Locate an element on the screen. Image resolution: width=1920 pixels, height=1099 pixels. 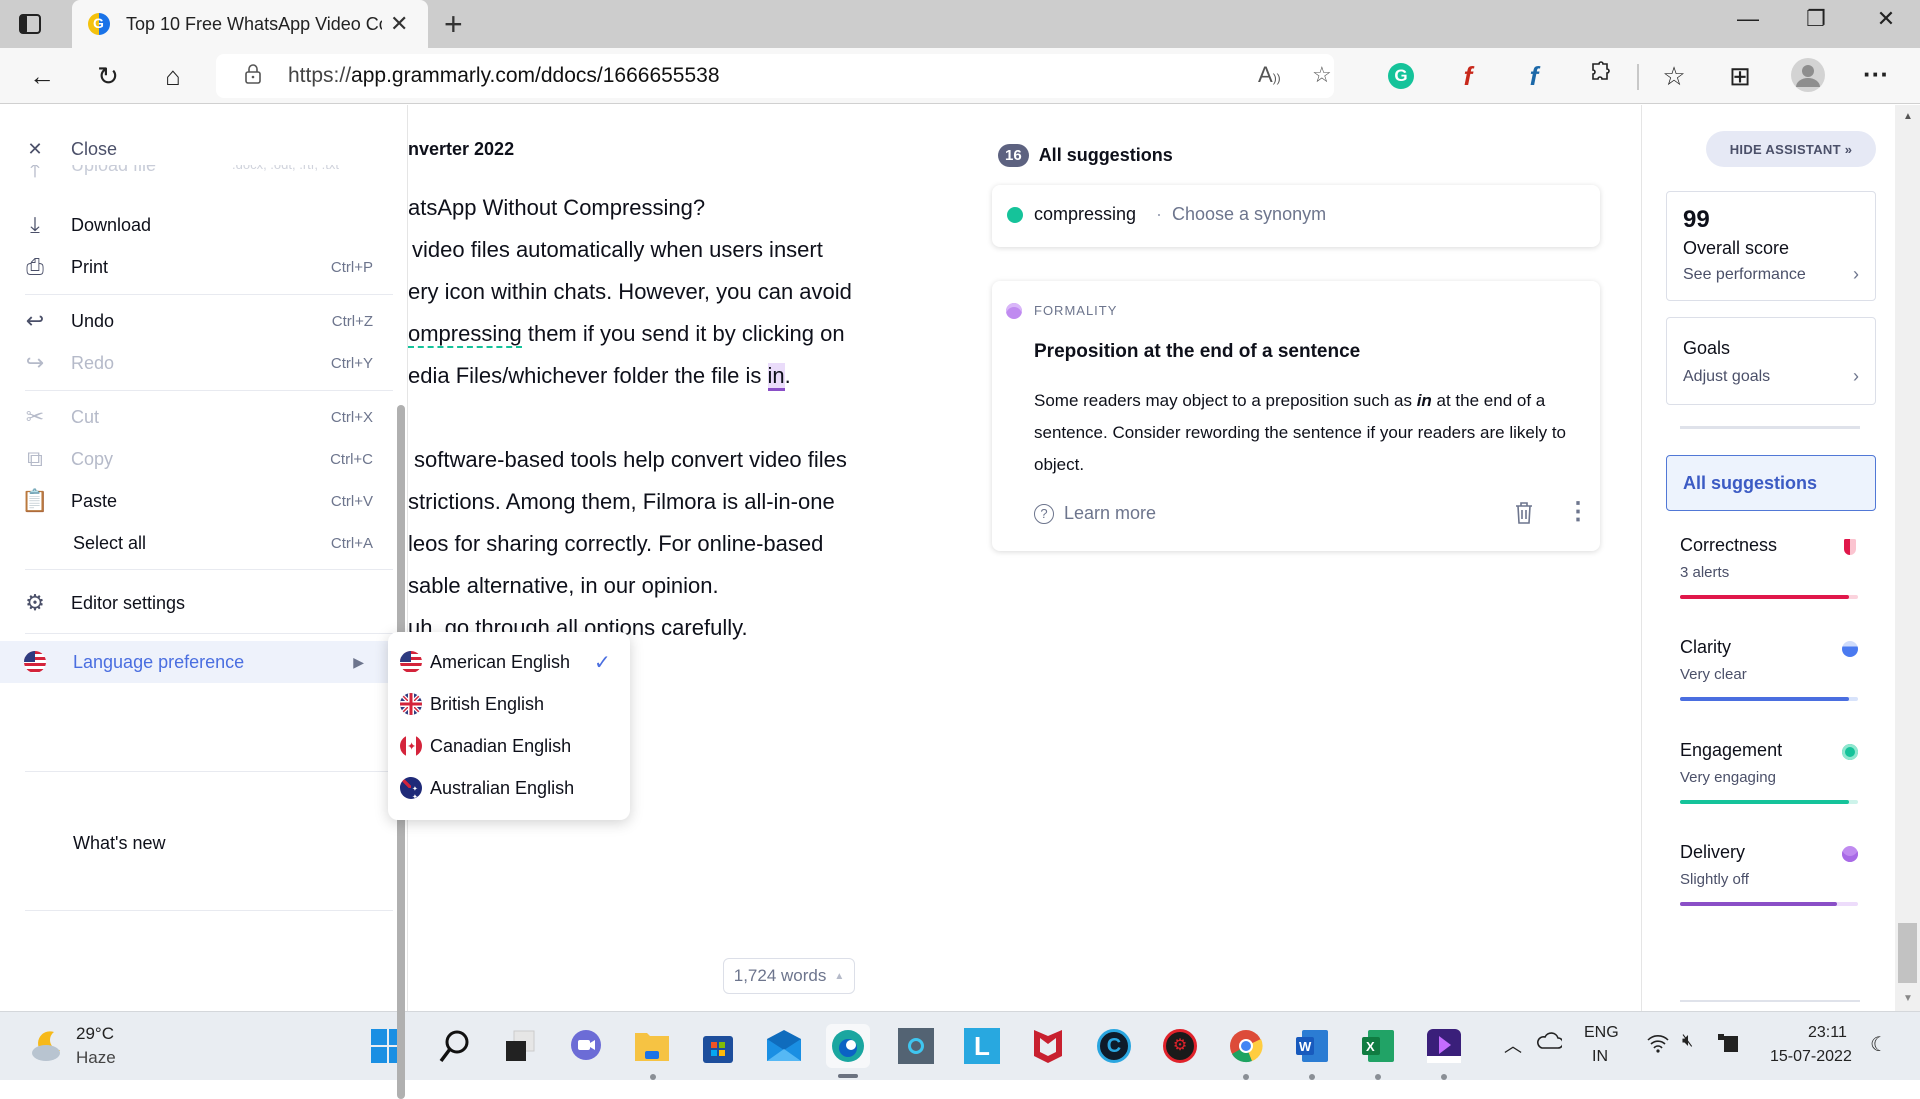
edge-browser-icon is located at coordinates (848, 1046).